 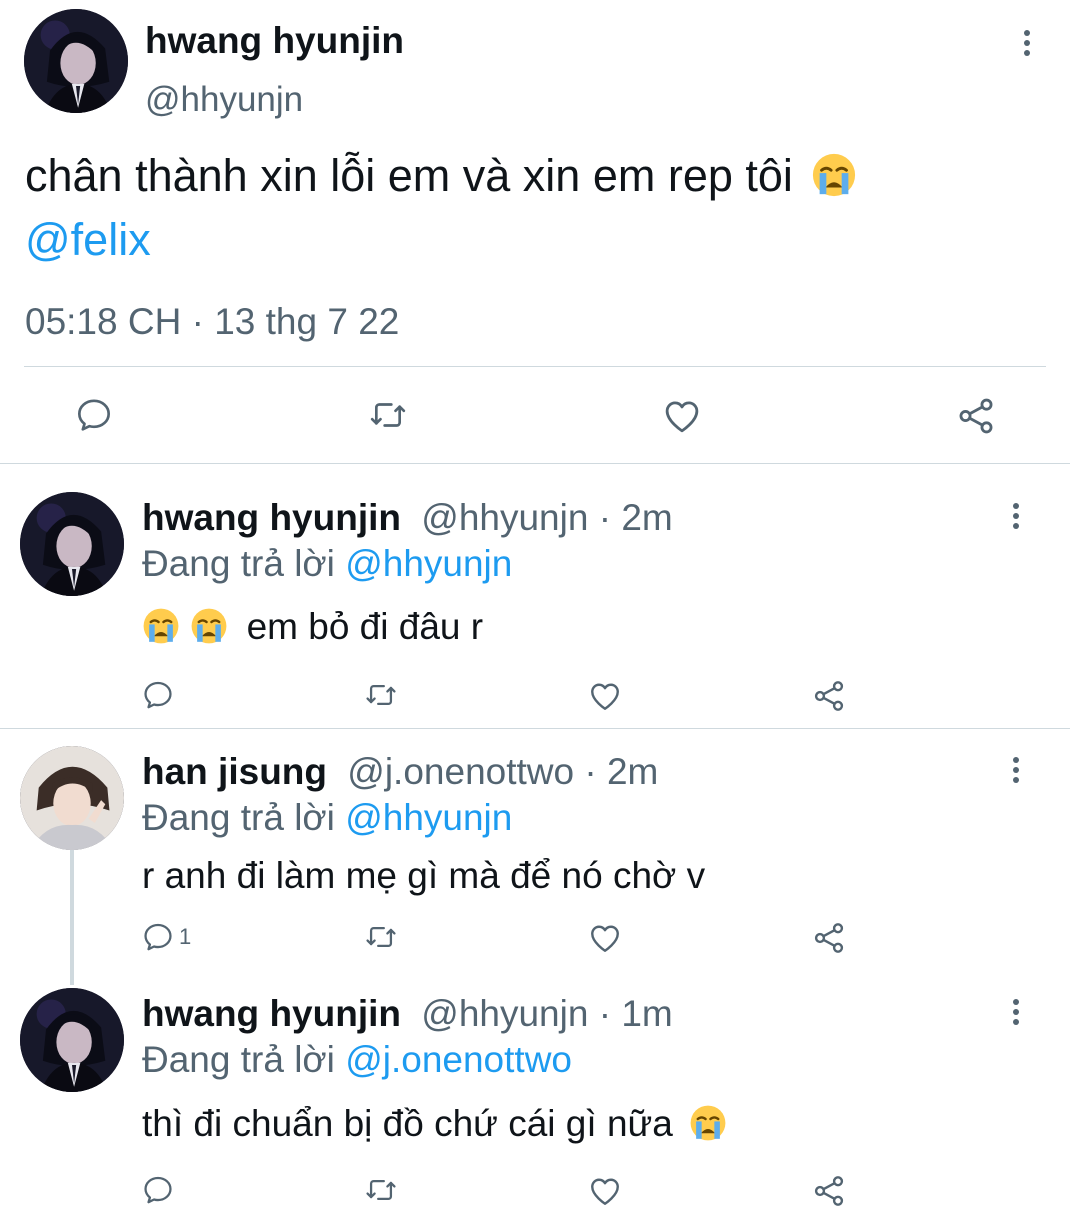 I want to click on reply-button: 1, so click(x=166, y=937).